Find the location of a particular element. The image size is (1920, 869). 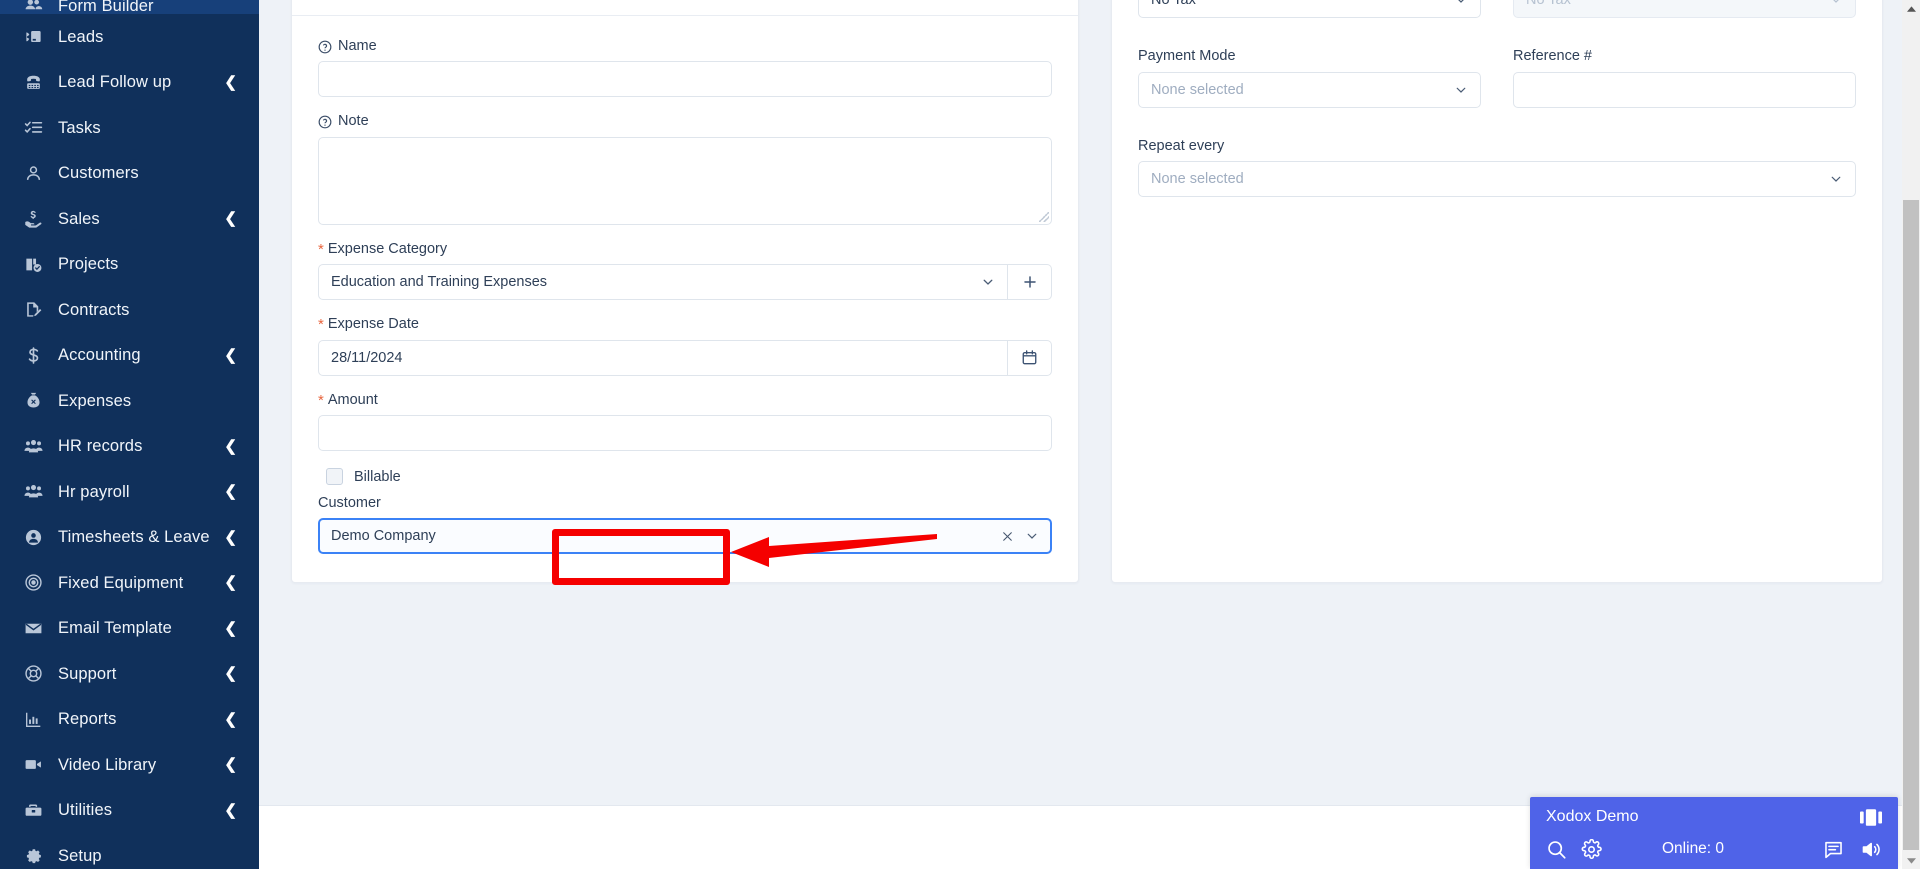

expense-date-label-row: * Expense Date is located at coordinates (685, 324).